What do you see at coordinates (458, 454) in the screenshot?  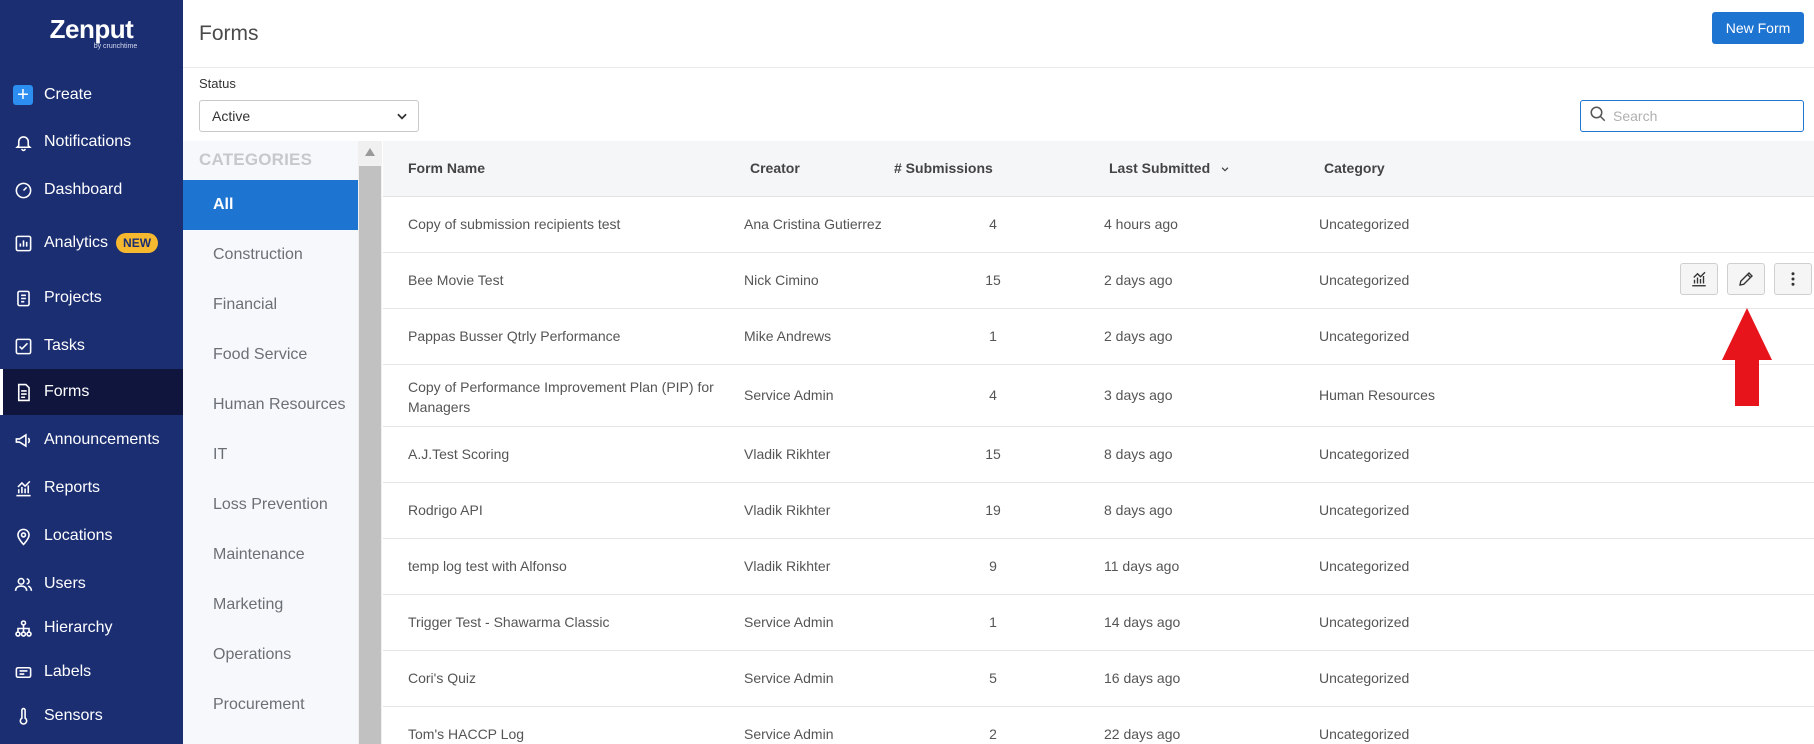 I see `form-name-cell: A.J.Test Scoring` at bounding box center [458, 454].